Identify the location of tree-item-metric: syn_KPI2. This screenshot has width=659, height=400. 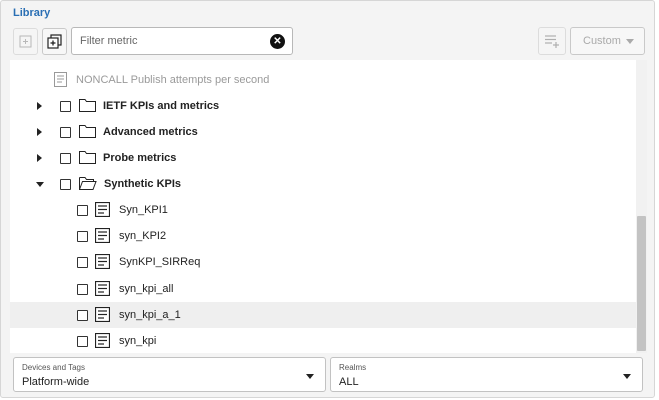
(323, 236).